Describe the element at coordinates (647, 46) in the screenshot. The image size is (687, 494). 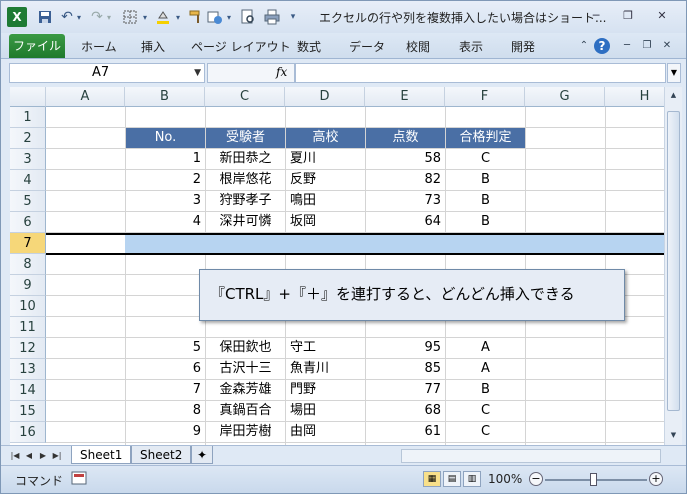
I see `workbook-restore-icon: ❐` at that location.